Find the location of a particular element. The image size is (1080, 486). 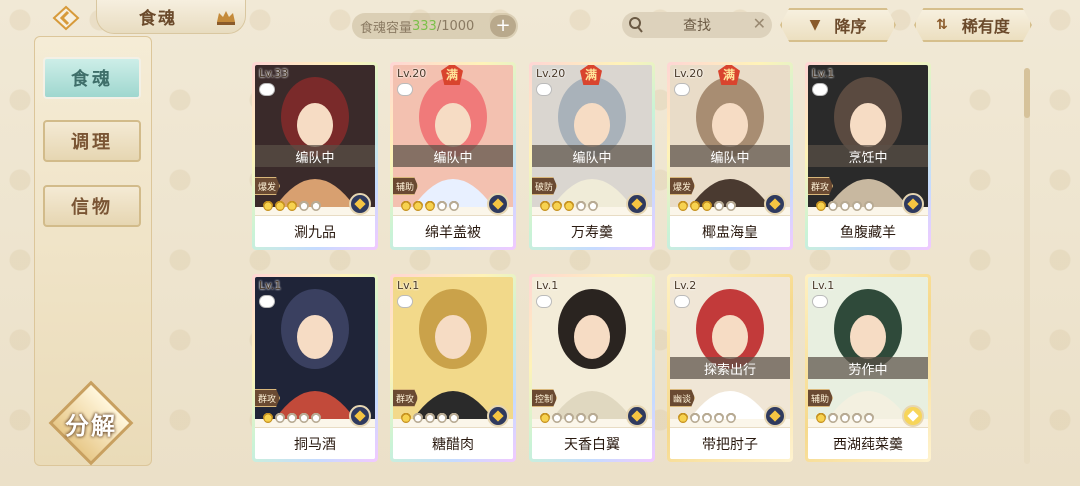

card-level: Lv.2 is located at coordinates (685, 285).